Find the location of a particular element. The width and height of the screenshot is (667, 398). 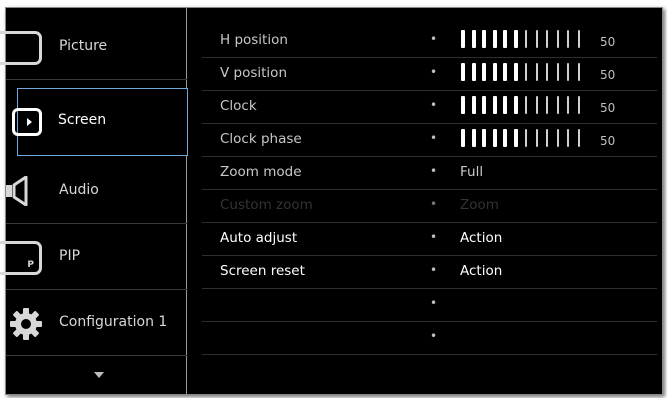

sidebar-item-picture: Picture is located at coordinates (93, 47).